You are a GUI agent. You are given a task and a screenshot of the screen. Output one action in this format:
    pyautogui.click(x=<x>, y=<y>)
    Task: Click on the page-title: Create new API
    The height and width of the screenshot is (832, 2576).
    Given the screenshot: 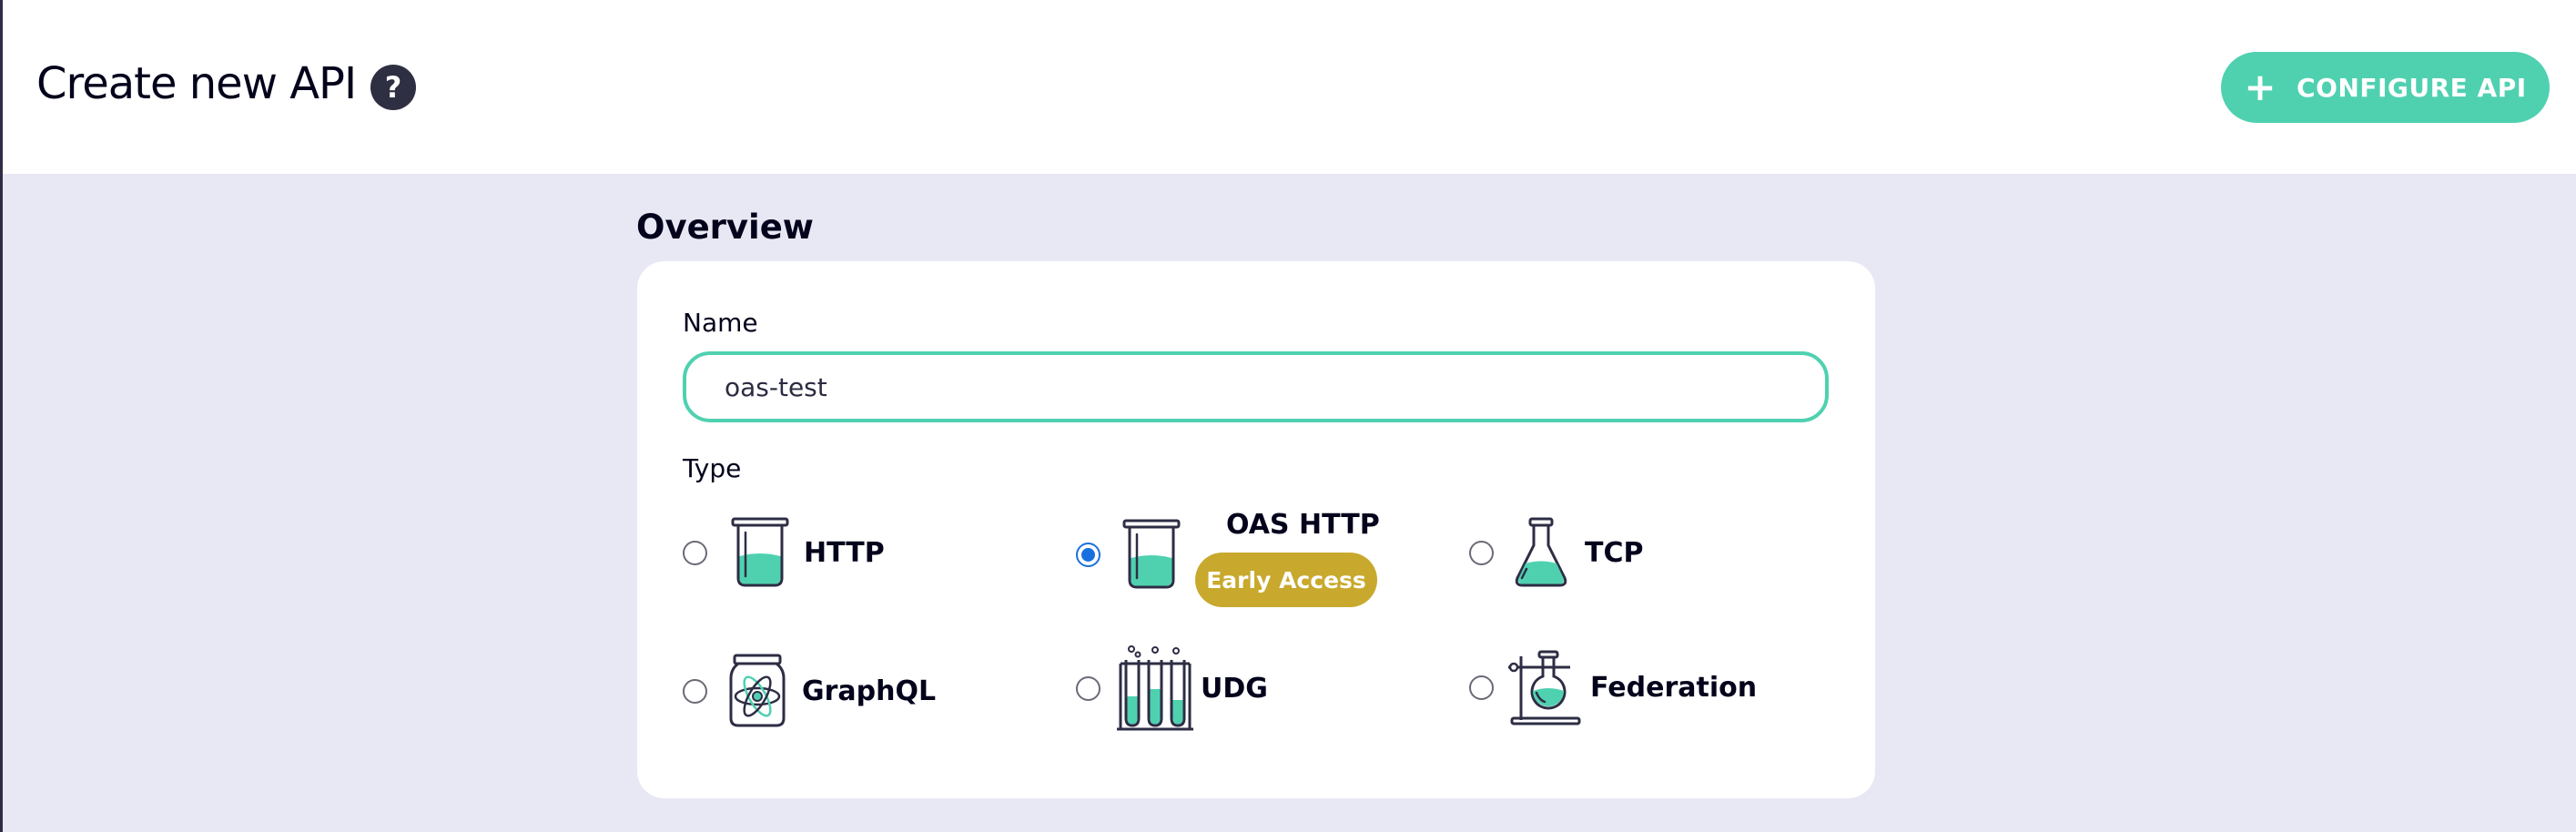 What is the action you would take?
    pyautogui.click(x=196, y=83)
    